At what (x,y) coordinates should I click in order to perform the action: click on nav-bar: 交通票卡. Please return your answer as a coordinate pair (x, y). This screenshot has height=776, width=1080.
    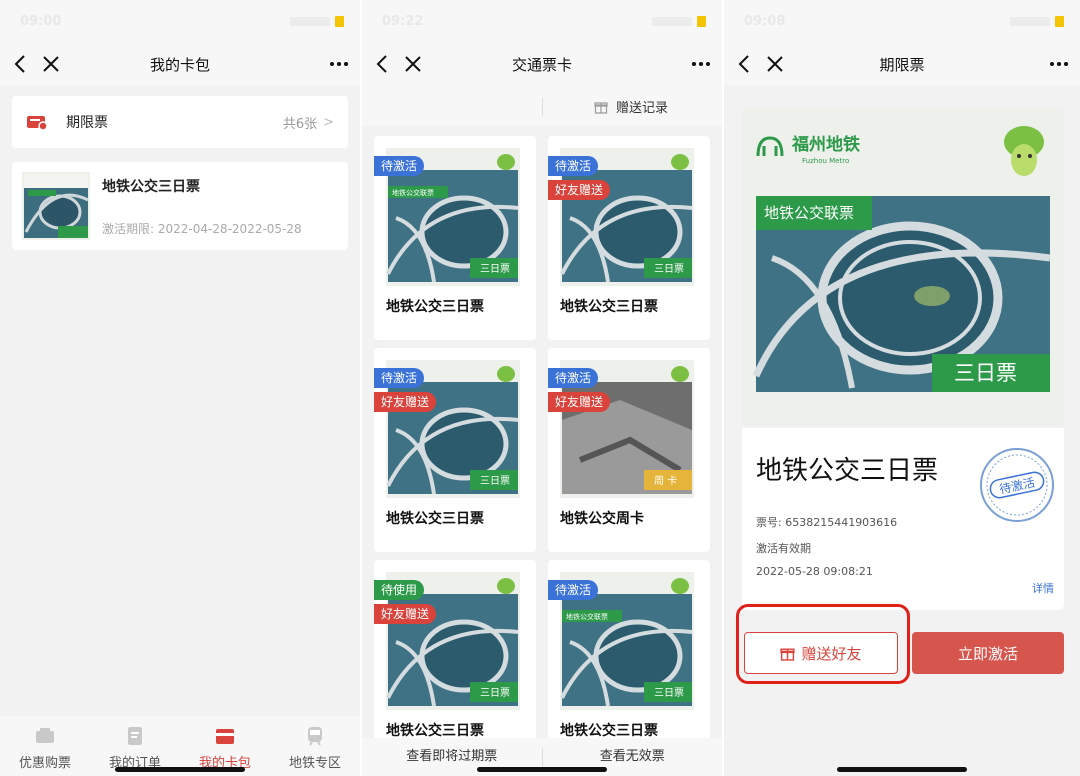
    Looking at the image, I should click on (542, 64).